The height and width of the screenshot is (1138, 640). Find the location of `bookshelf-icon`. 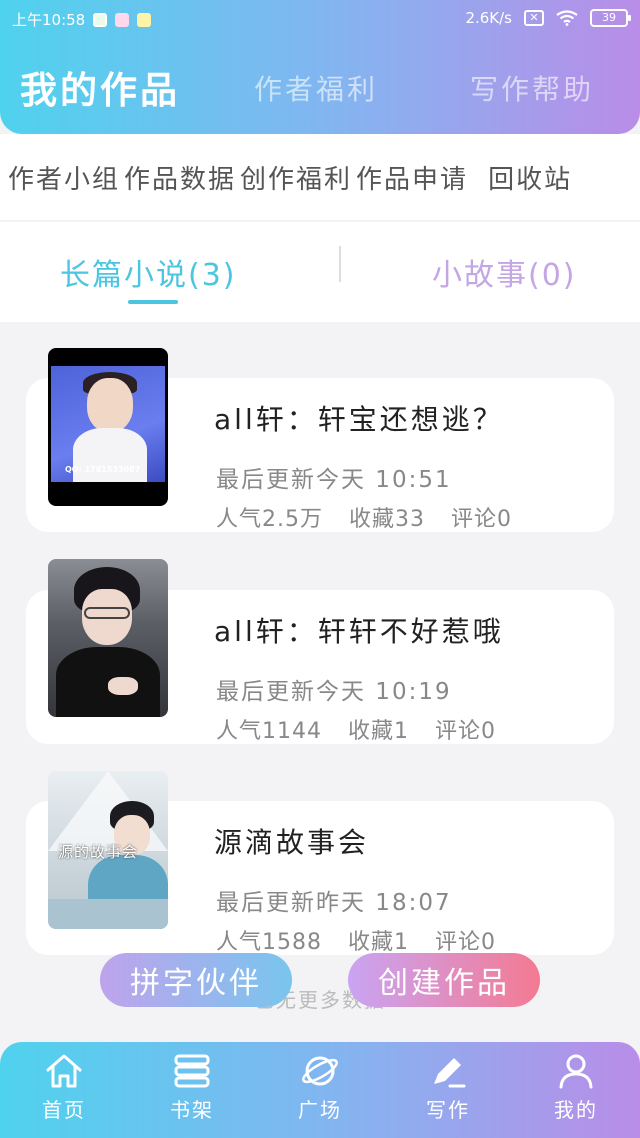

bookshelf-icon is located at coordinates (192, 1071).